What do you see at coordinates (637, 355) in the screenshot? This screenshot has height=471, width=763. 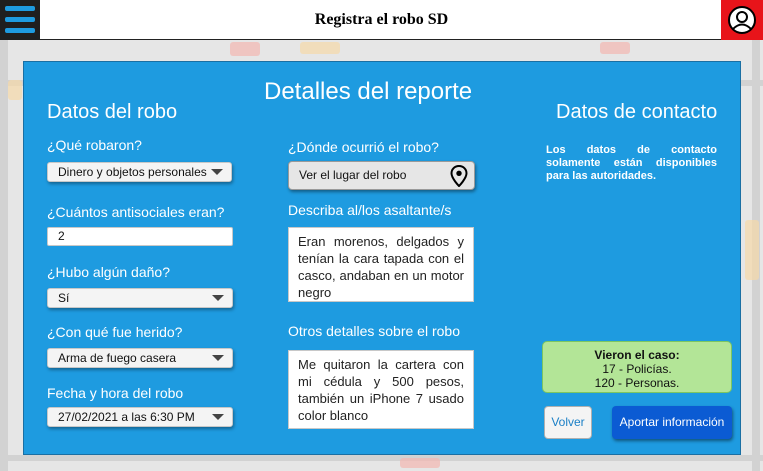 I see `views-title: Vieron el caso:` at bounding box center [637, 355].